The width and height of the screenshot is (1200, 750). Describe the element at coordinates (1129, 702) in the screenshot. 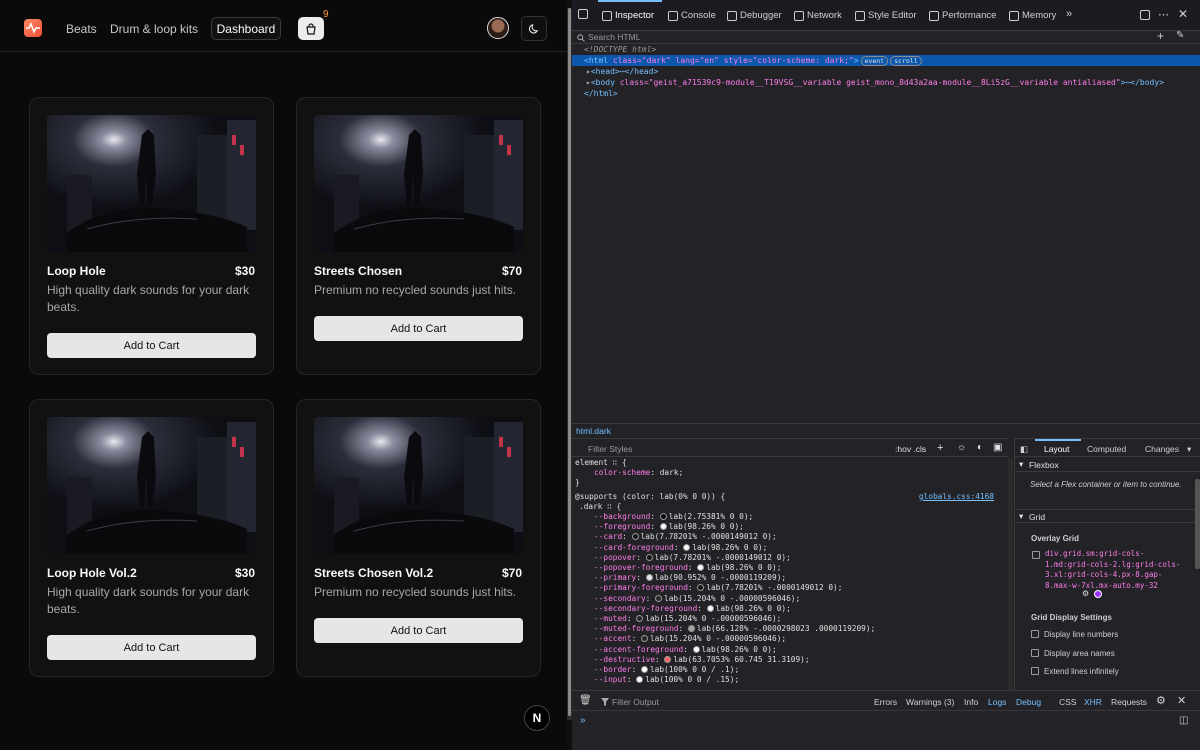

I see `filter-requests: Requests` at that location.